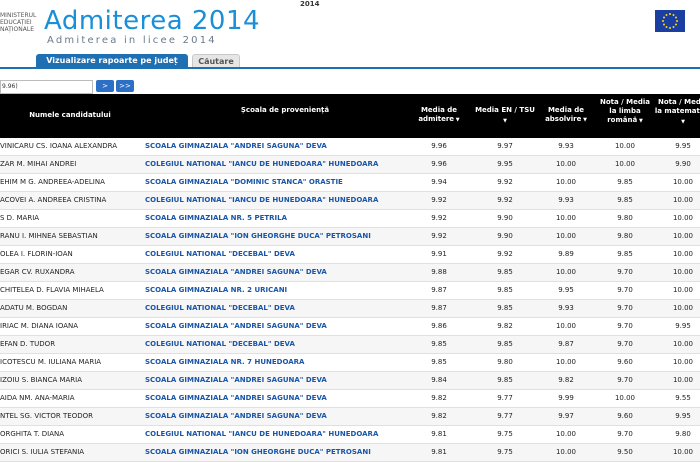 This screenshot has width=700, height=462. Describe the element at coordinates (275, 290) in the screenshot. I see `school-link: SCOALA GIMNAZIALA NR. 2 URICANI` at that location.